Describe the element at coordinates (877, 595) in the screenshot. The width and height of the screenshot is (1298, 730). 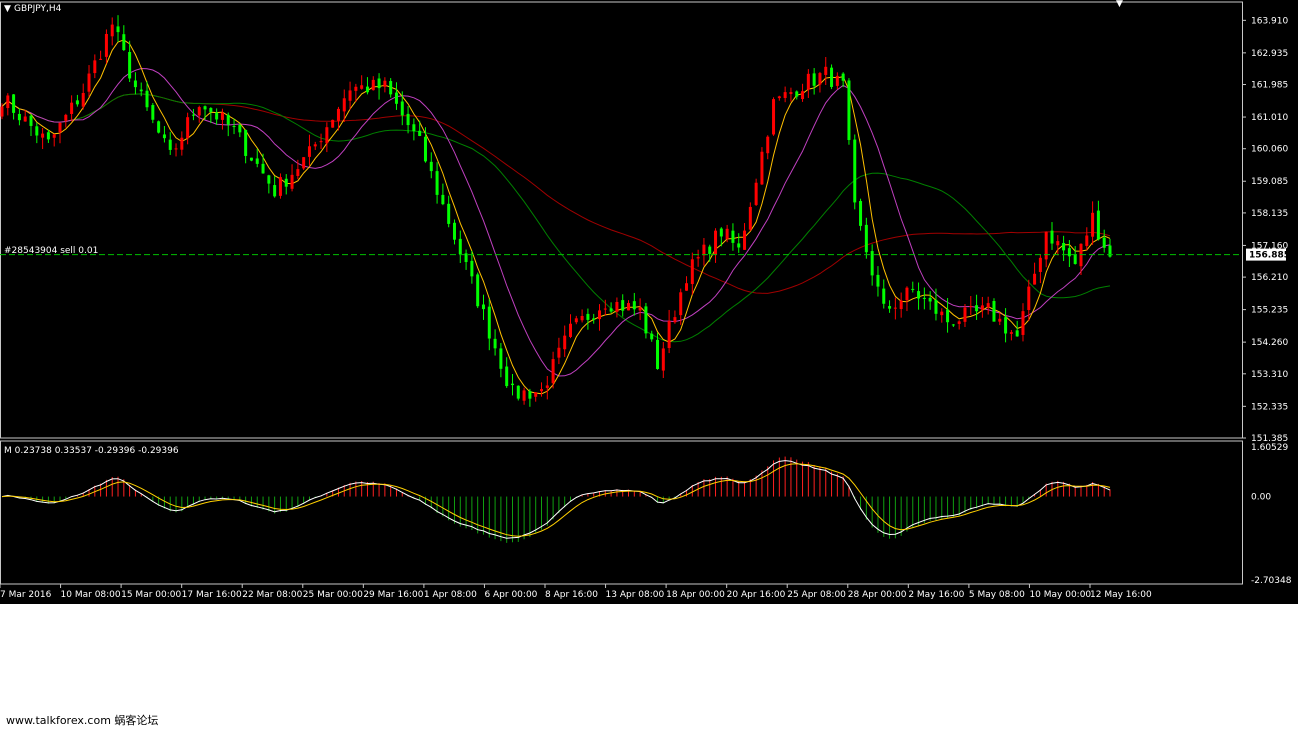
I see `time-tick-label: 28 Apr 00:00` at that location.